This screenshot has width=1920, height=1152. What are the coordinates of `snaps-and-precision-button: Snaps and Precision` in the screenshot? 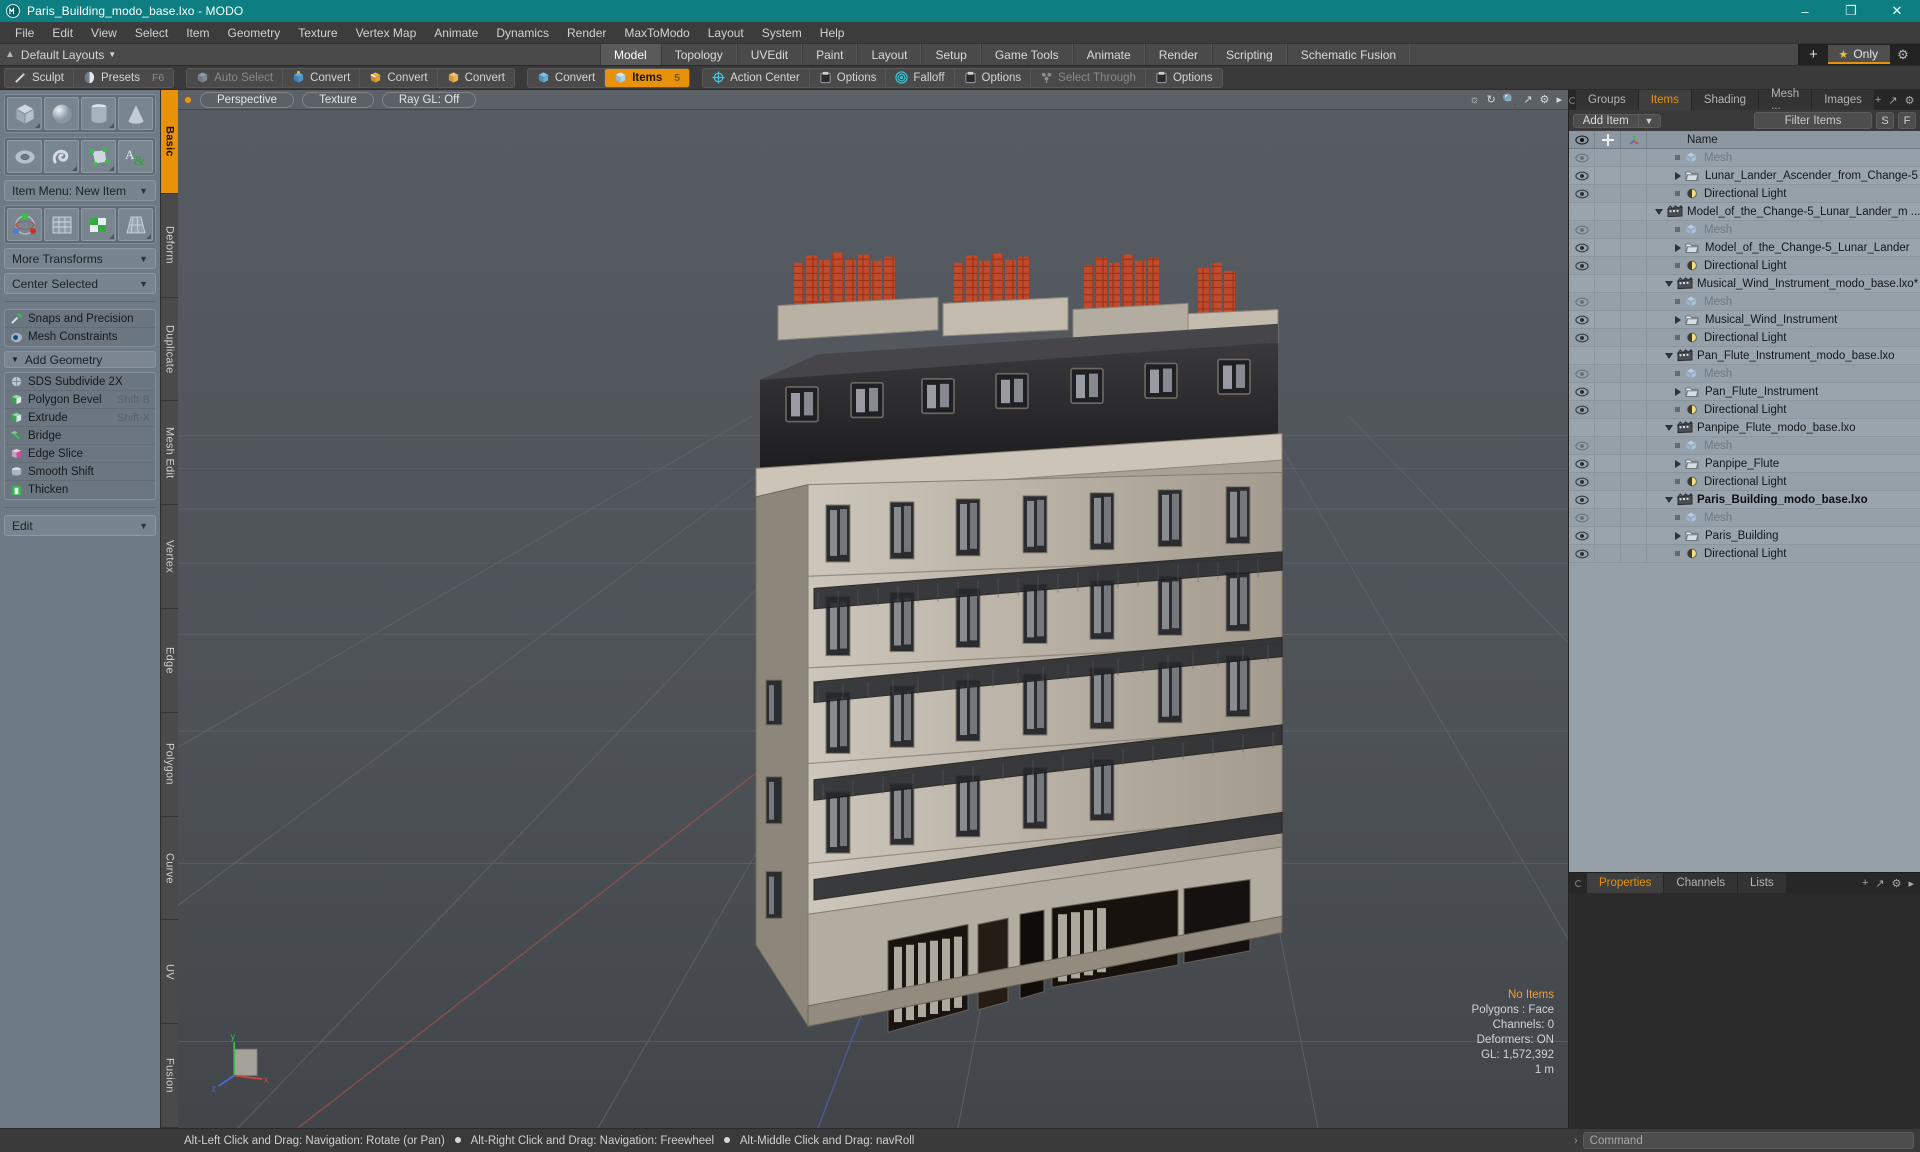 It's located at (80, 319).